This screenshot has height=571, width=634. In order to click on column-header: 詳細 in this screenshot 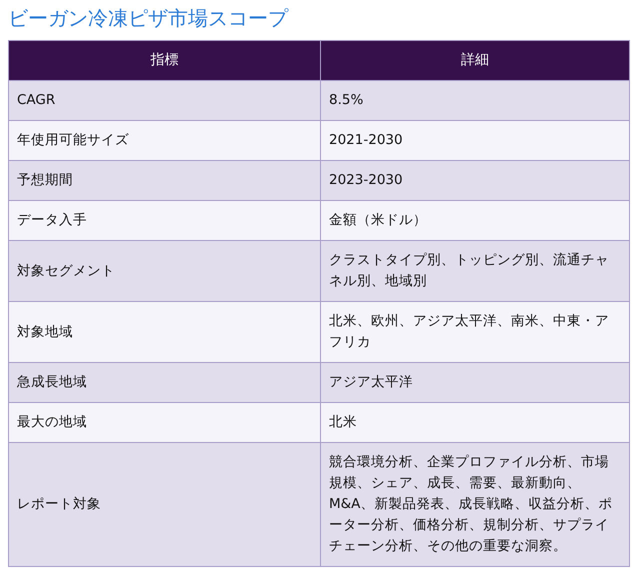, I will do `click(475, 60)`.